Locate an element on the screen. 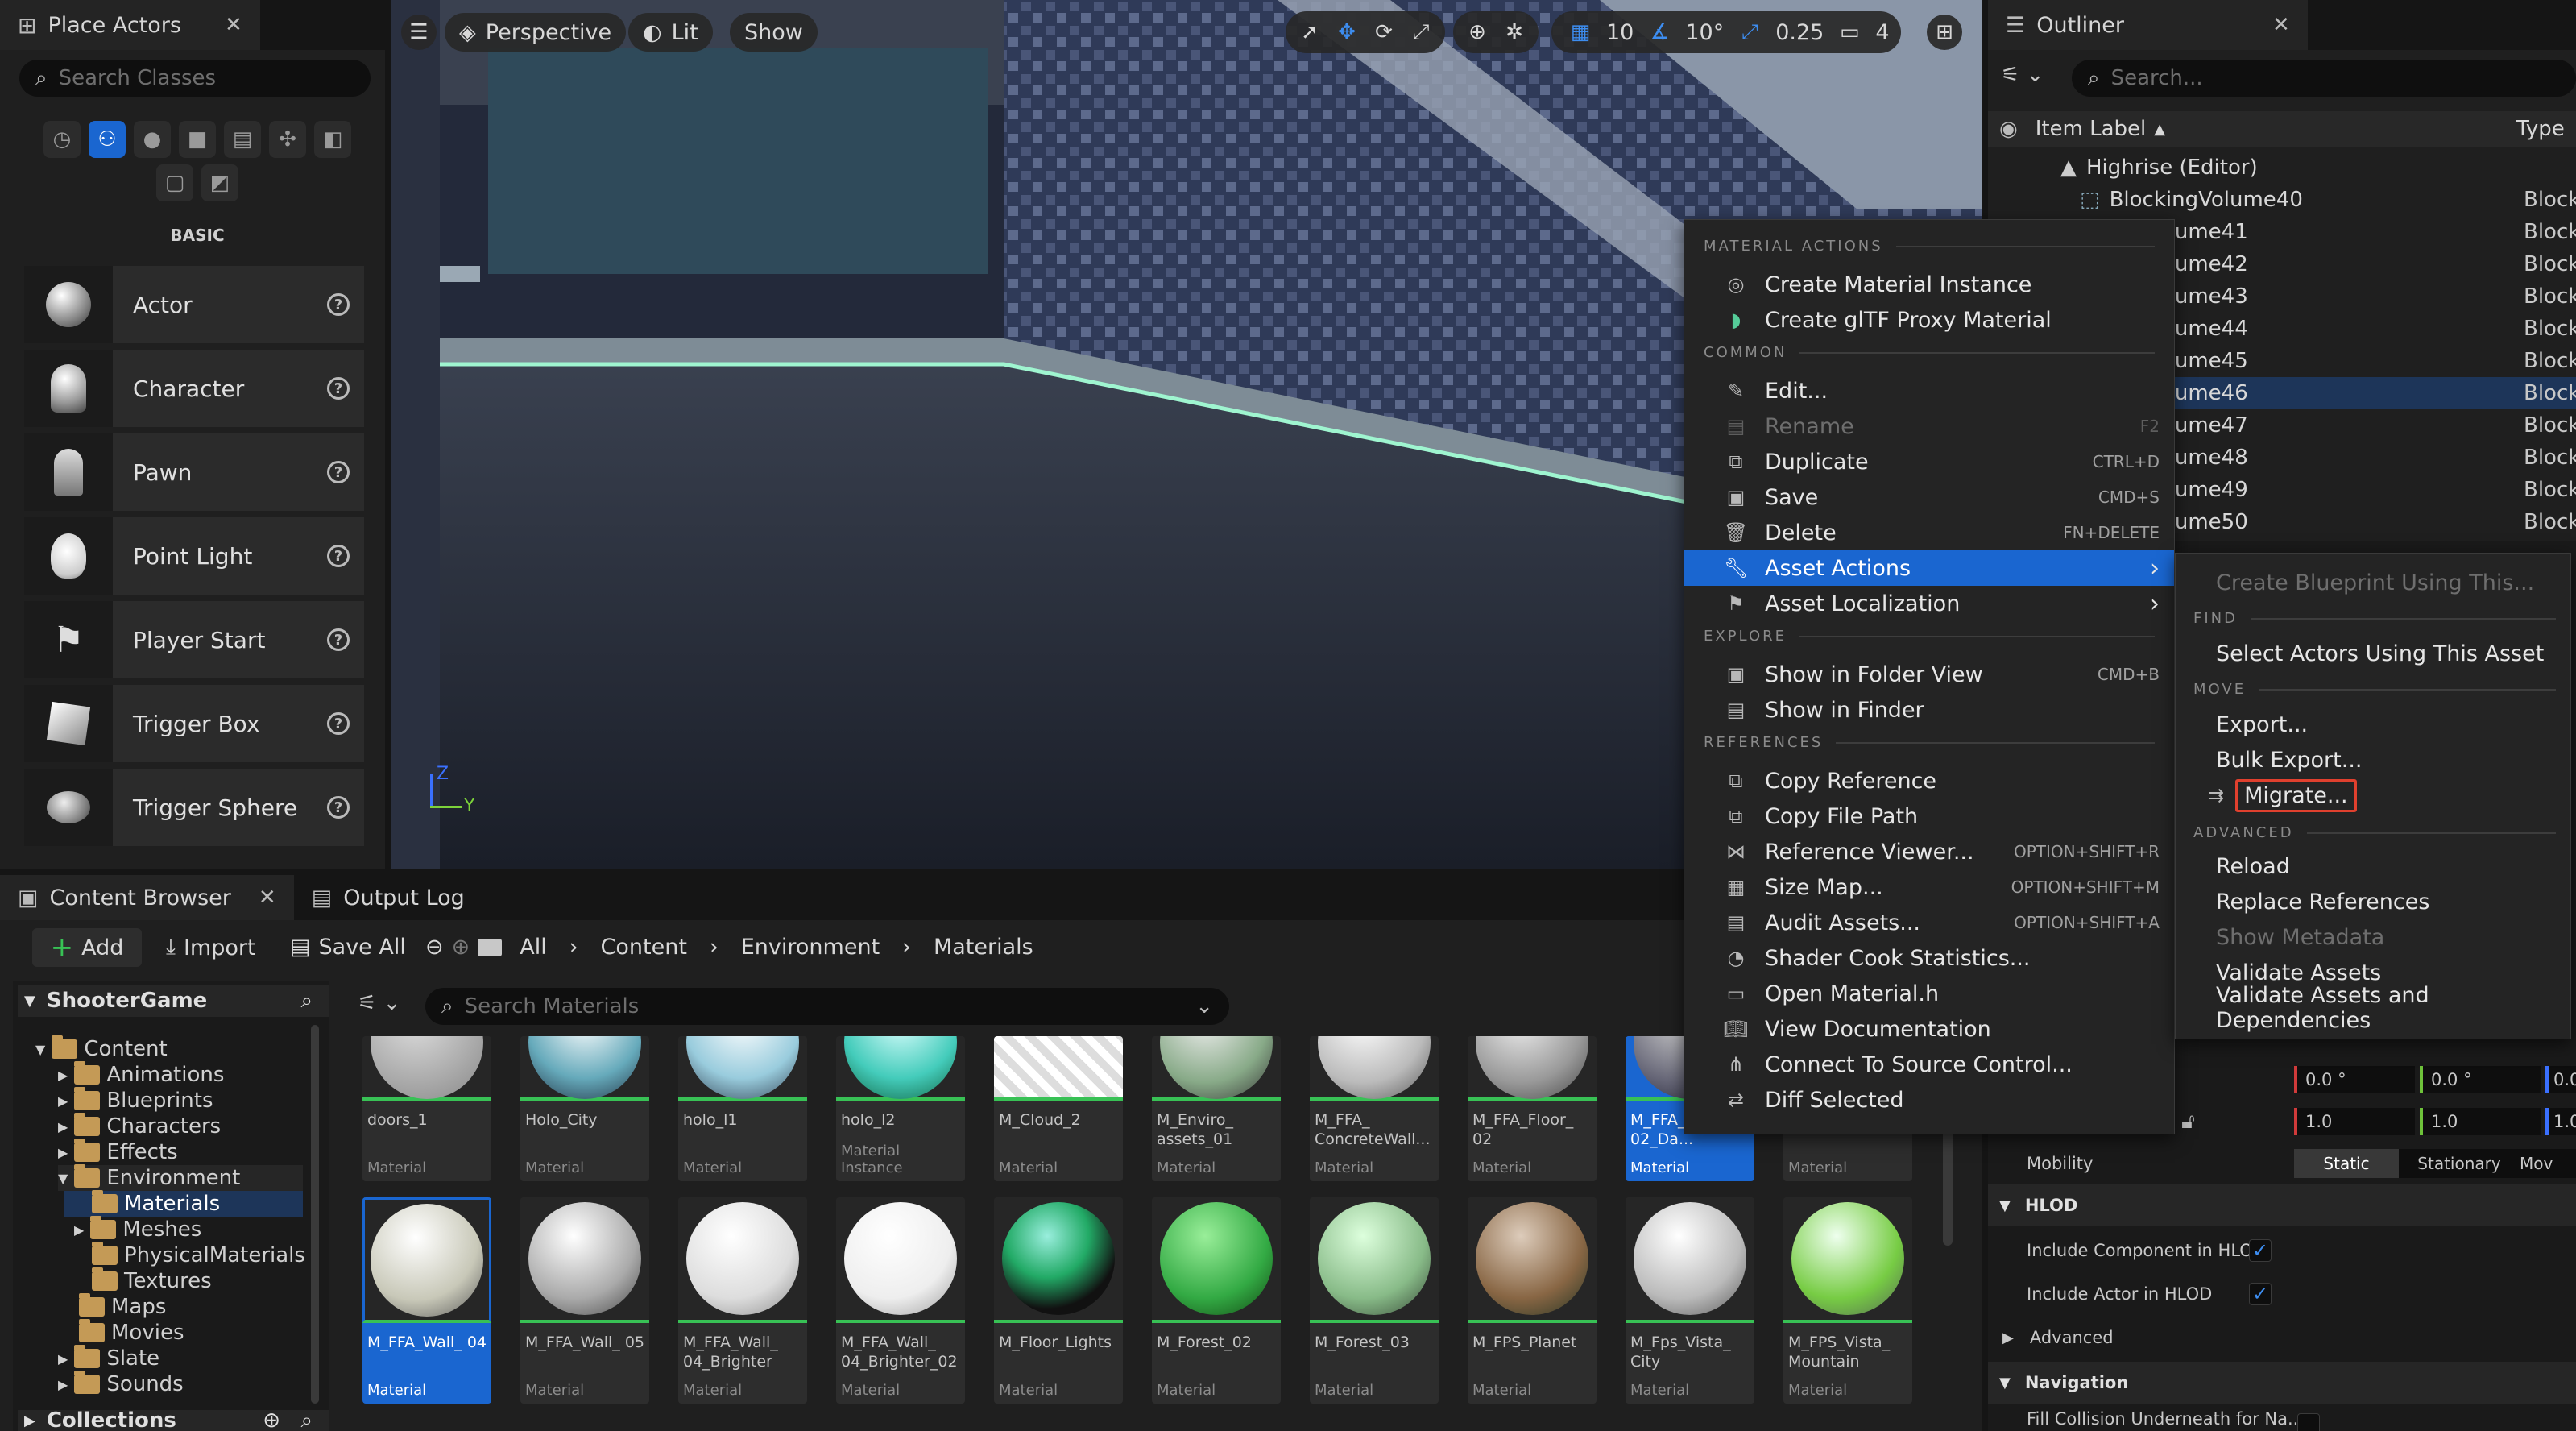 The height and width of the screenshot is (1431, 2576). rotation-x-field: 0.0 ° is located at coordinates (2354, 1079).